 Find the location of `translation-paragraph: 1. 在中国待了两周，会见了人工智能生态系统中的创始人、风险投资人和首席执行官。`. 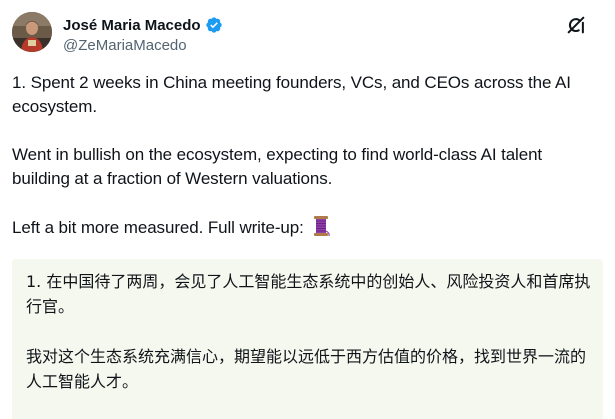

translation-paragraph: 1. 在中国待了两周，会见了人工智能生态系统中的创始人、风险投资人和首席执行官。 is located at coordinates (308, 294).